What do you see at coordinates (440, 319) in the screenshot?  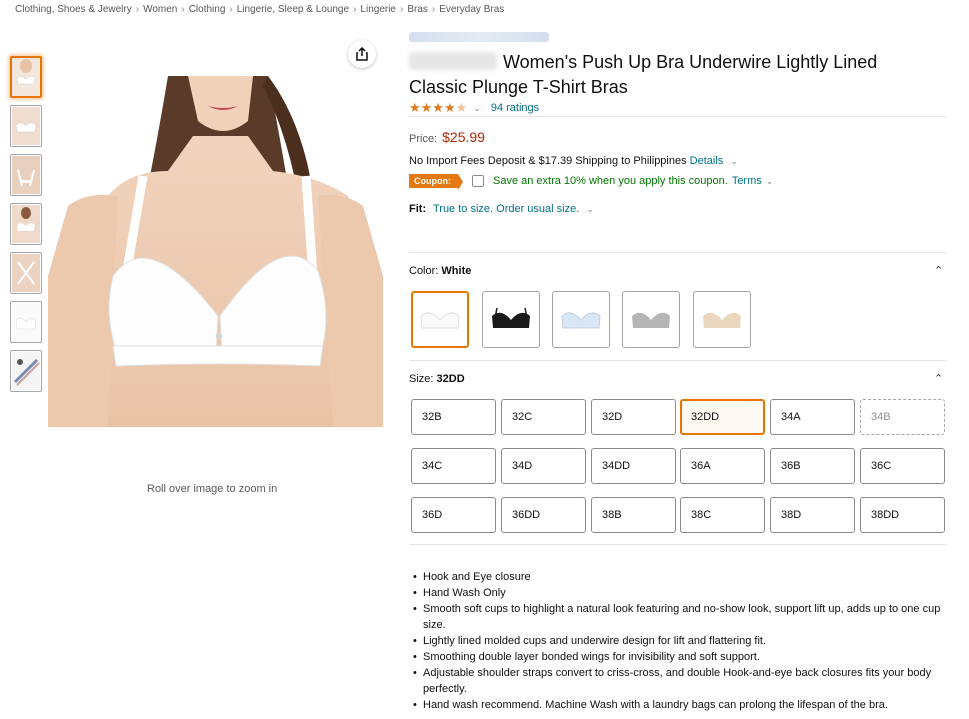 I see `color-swatch-white` at bounding box center [440, 319].